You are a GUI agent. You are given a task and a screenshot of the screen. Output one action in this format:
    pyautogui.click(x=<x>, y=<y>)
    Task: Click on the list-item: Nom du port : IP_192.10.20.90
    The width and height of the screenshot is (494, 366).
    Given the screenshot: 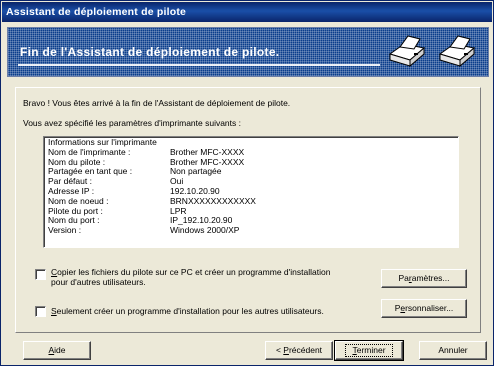 What is the action you would take?
    pyautogui.click(x=140, y=220)
    